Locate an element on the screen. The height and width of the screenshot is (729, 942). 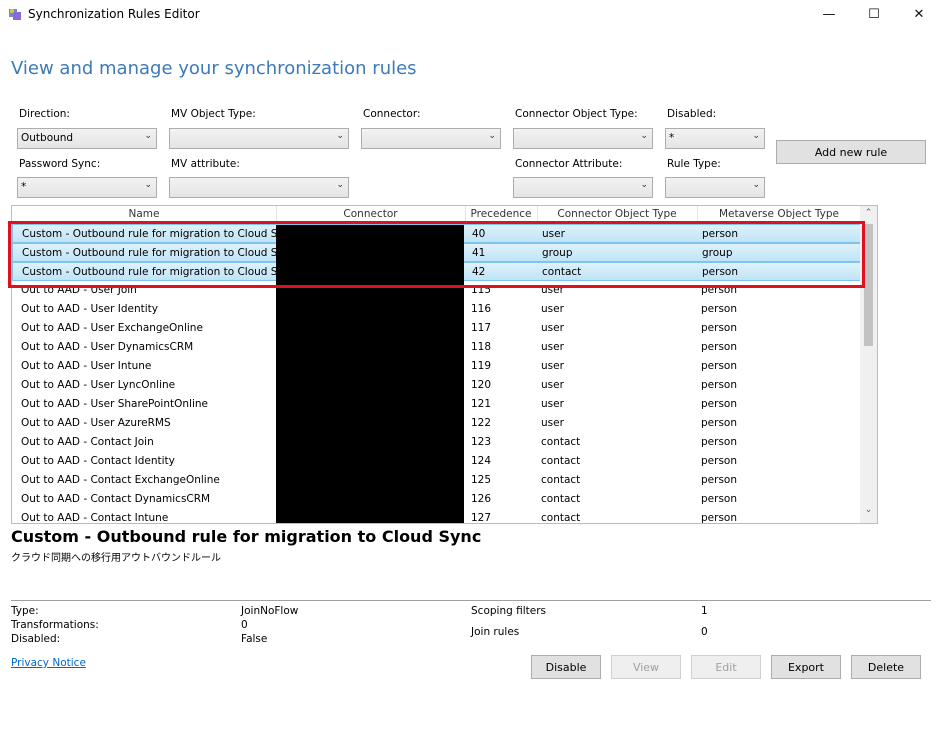
cell-precedence: 124 is located at coordinates (481, 461).